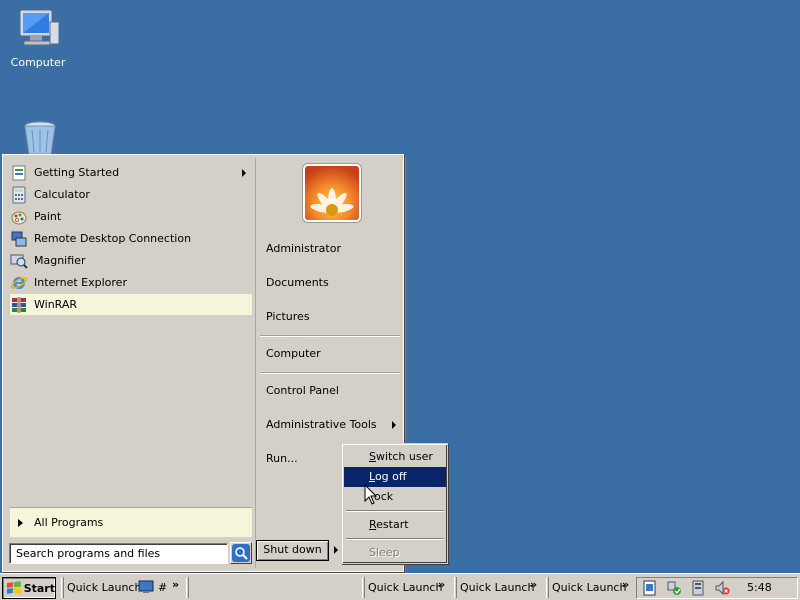 This screenshot has width=800, height=600. Describe the element at coordinates (80, 282) in the screenshot. I see `program-label: Internet Explorer` at that location.